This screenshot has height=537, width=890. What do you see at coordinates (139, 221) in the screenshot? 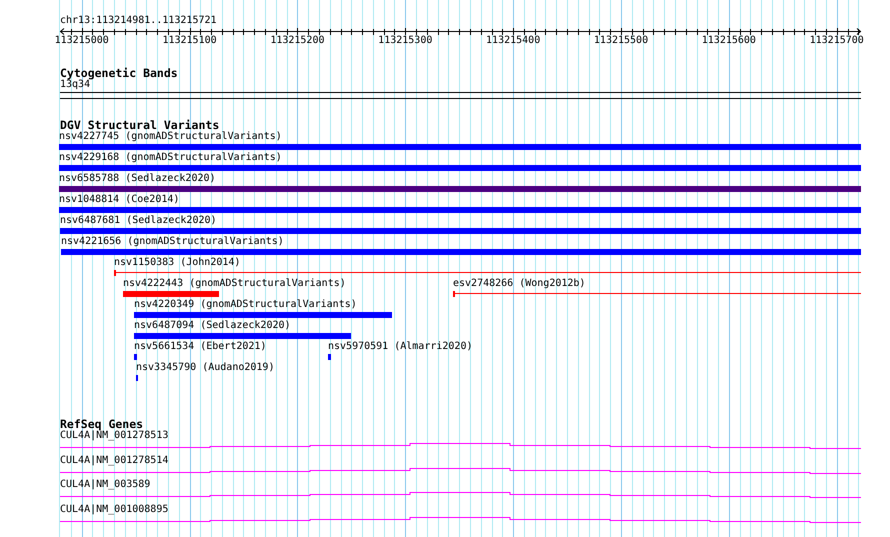
I see `variant-label: nsv6487681 (Sedlazeck2020)` at bounding box center [139, 221].